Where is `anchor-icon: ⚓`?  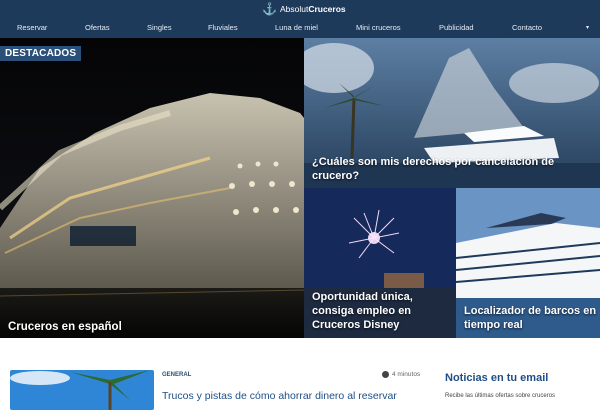 anchor-icon: ⚓ is located at coordinates (269, 9).